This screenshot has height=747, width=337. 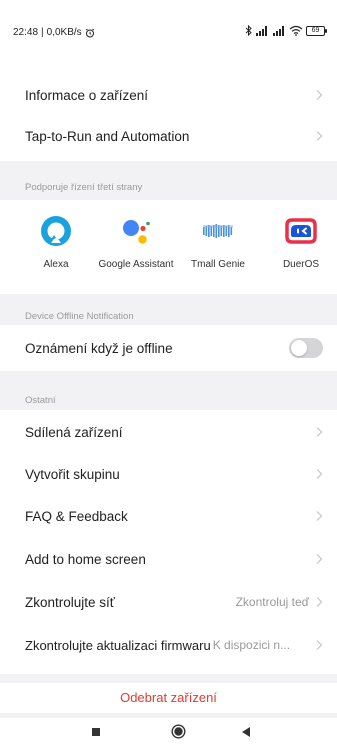 I want to click on remove-device-button: Odebrat zařízení, so click(x=168, y=698).